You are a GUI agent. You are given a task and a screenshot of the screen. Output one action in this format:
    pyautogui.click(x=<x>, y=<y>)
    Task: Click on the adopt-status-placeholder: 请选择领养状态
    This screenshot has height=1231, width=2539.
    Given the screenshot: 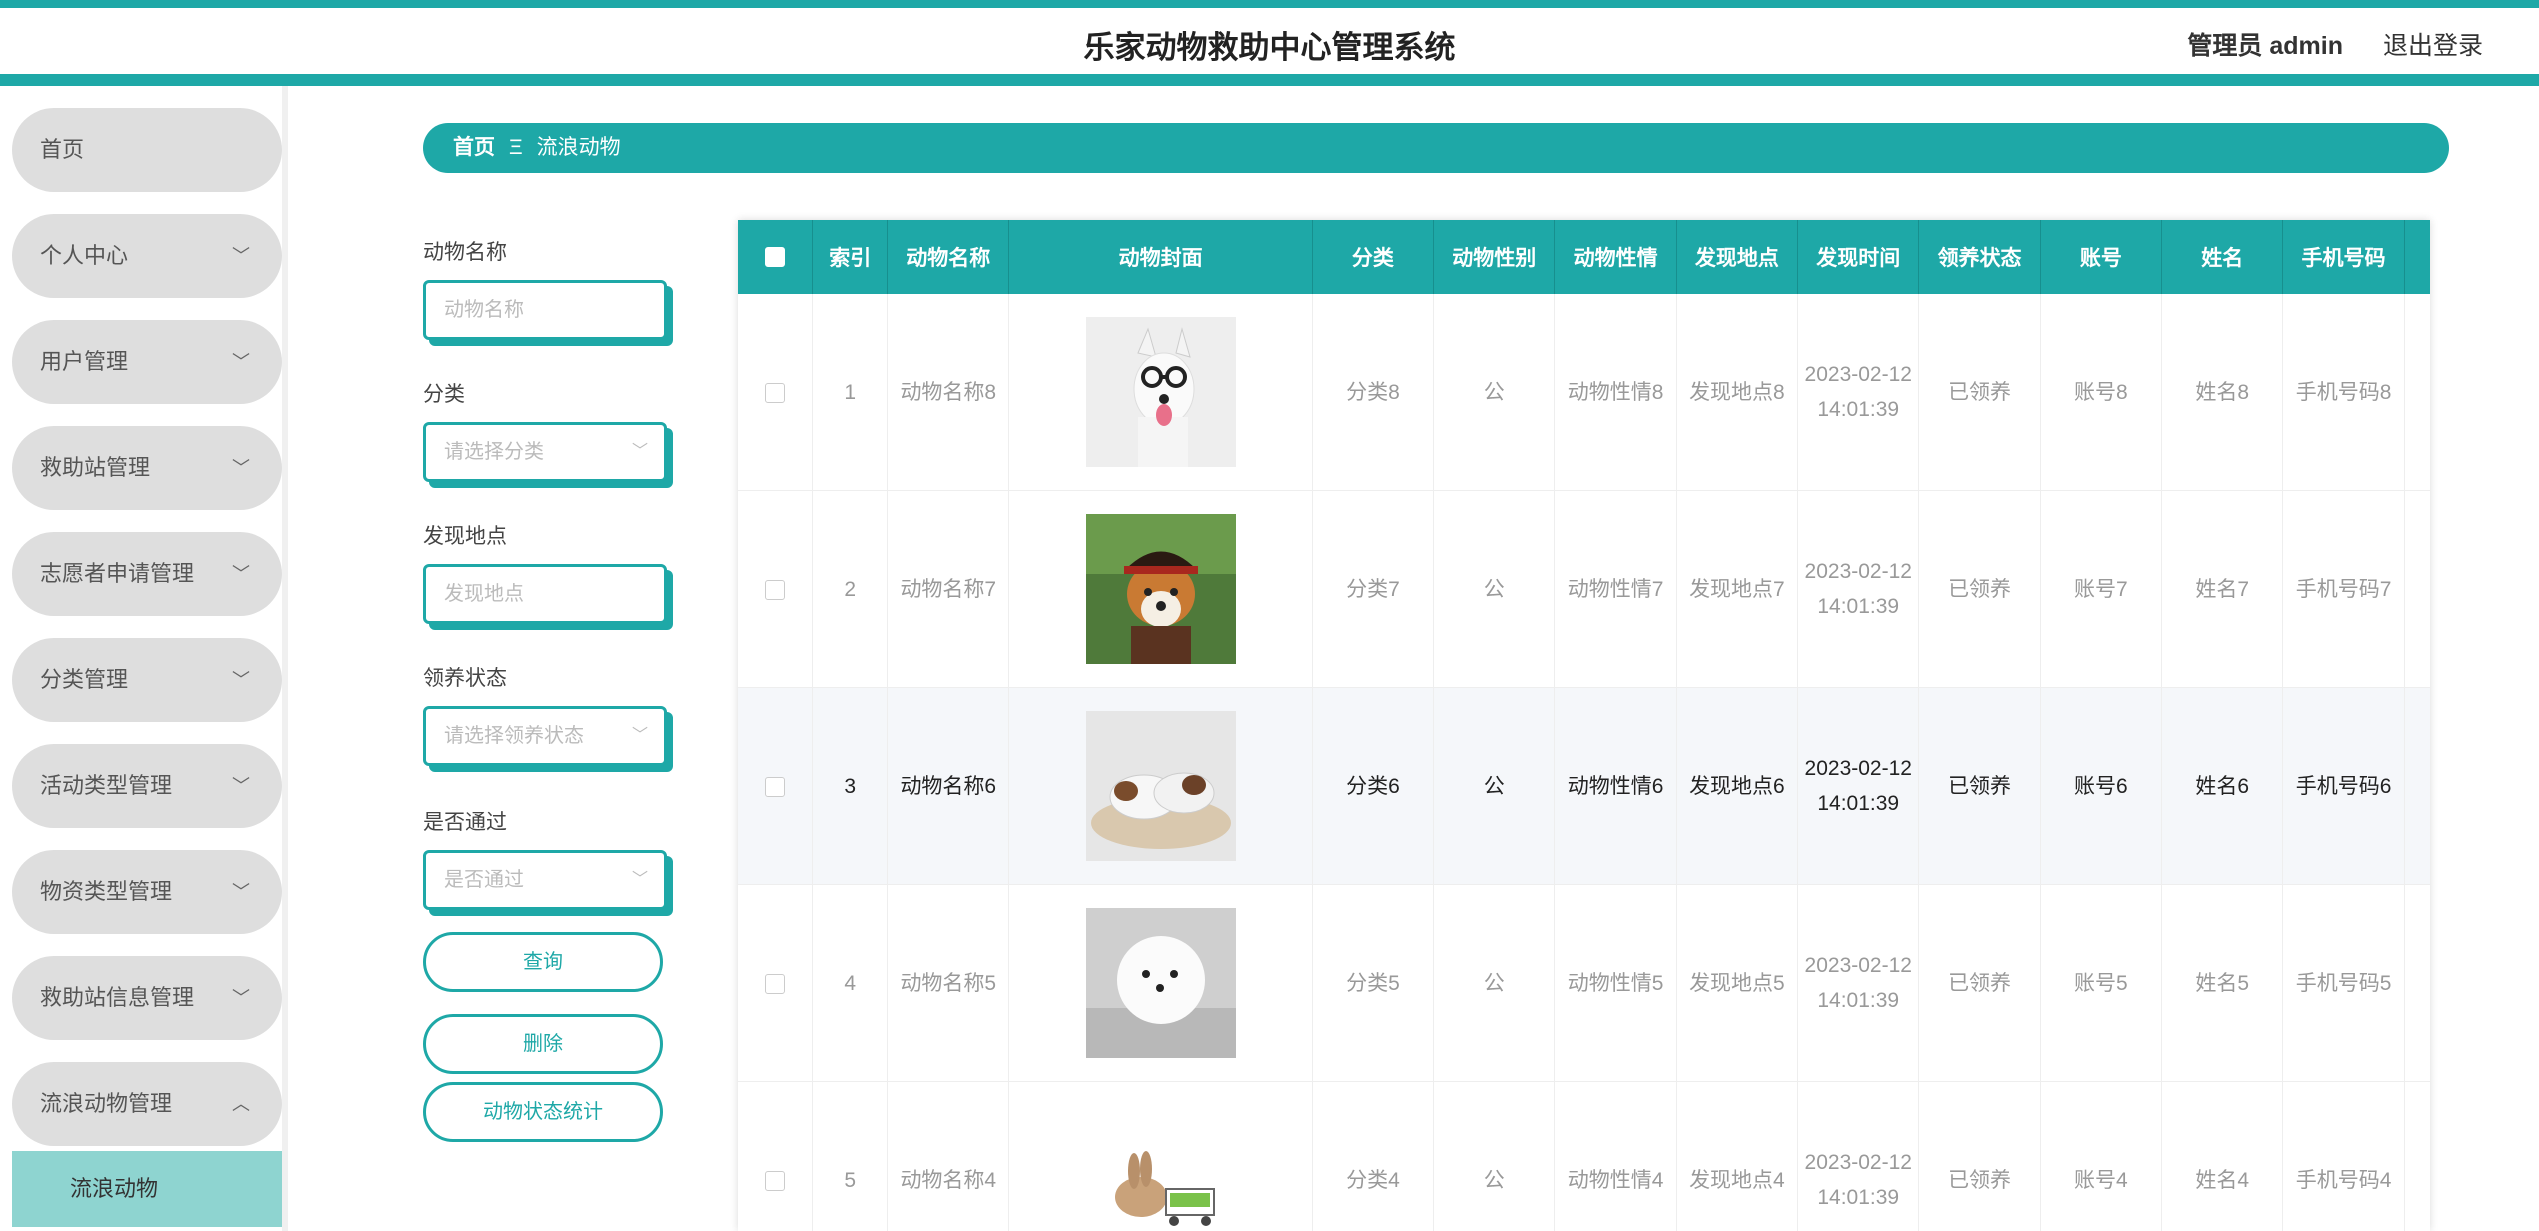 What is the action you would take?
    pyautogui.click(x=514, y=736)
    